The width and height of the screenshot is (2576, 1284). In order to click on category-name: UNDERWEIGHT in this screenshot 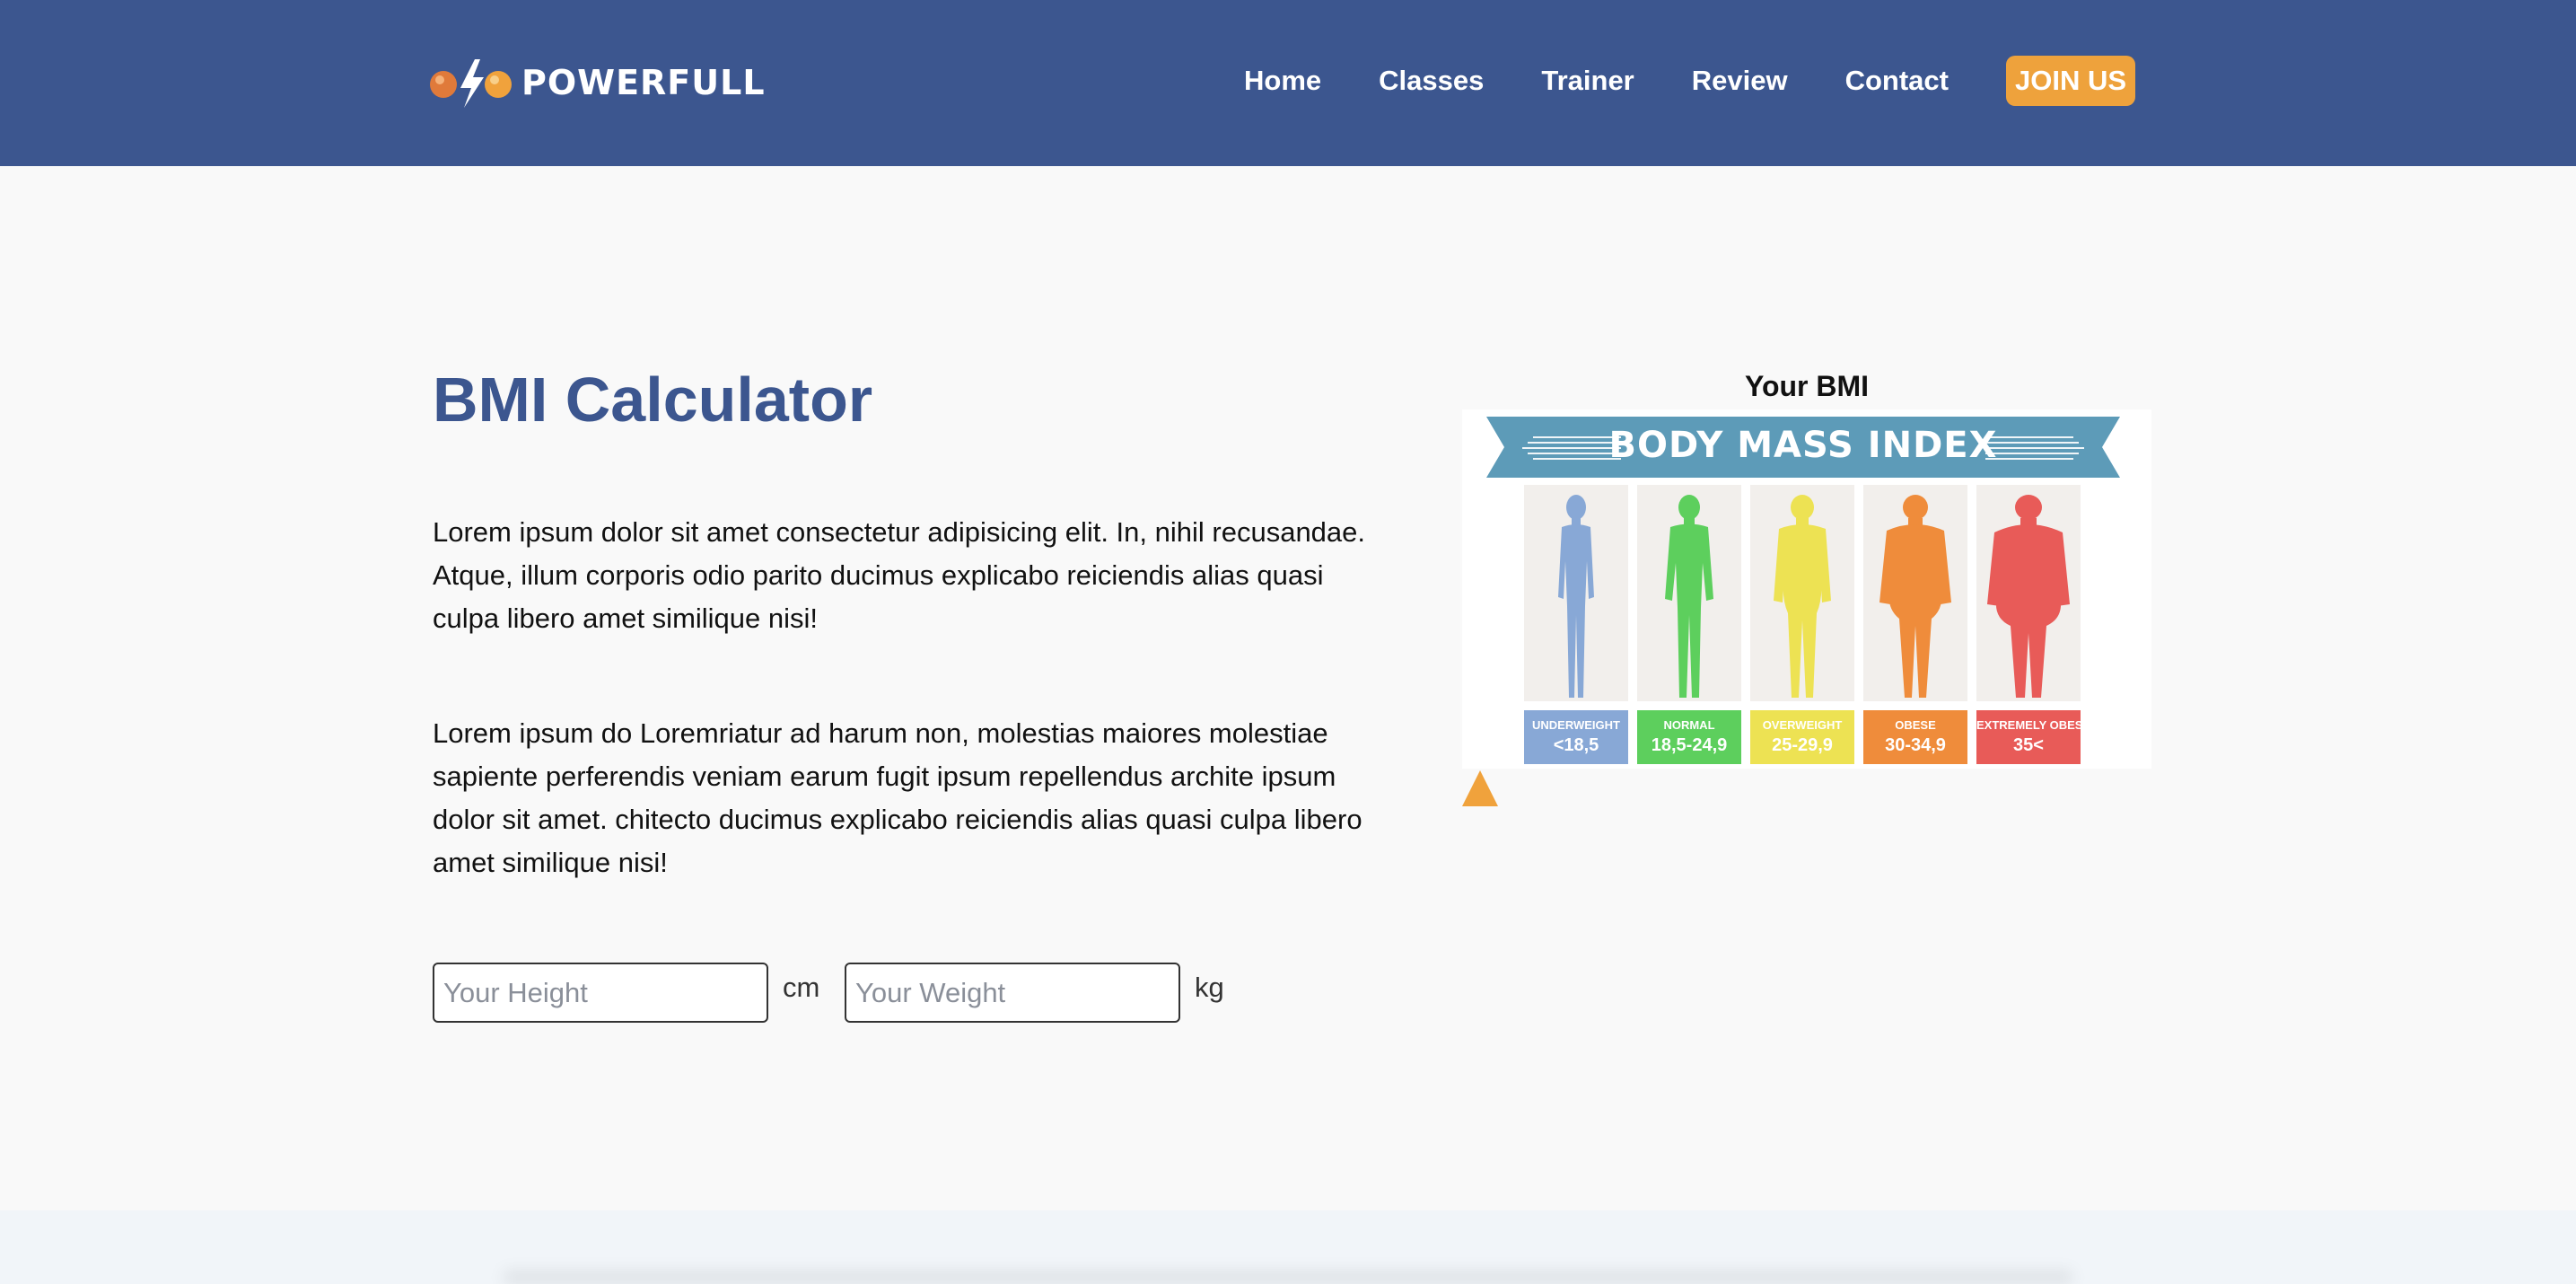, I will do `click(1576, 725)`.